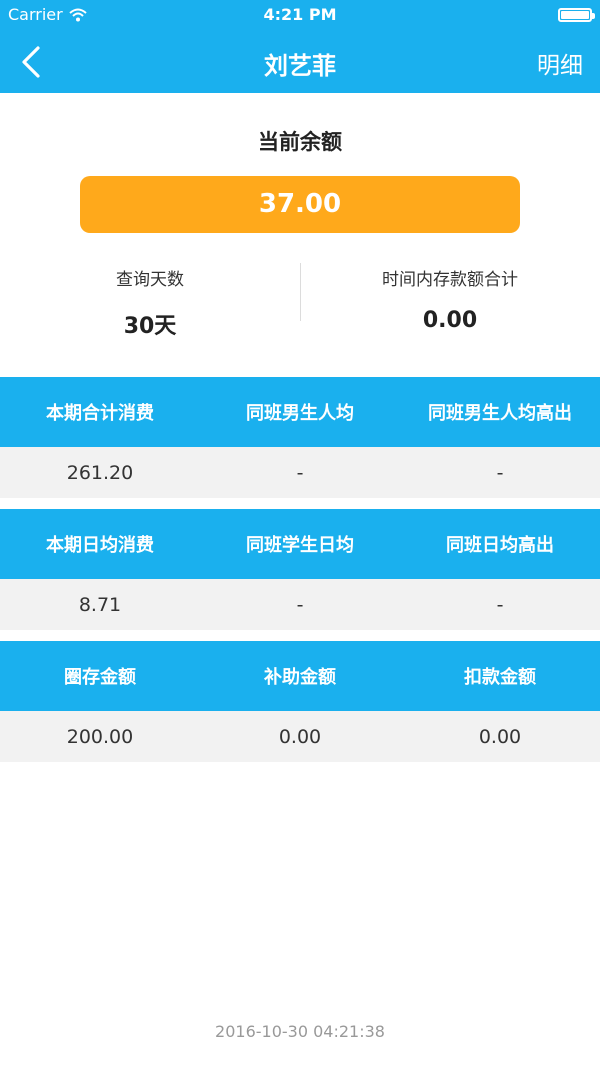  Describe the element at coordinates (100, 545) in the screenshot. I see `header-cell: 本期日均消费` at that location.